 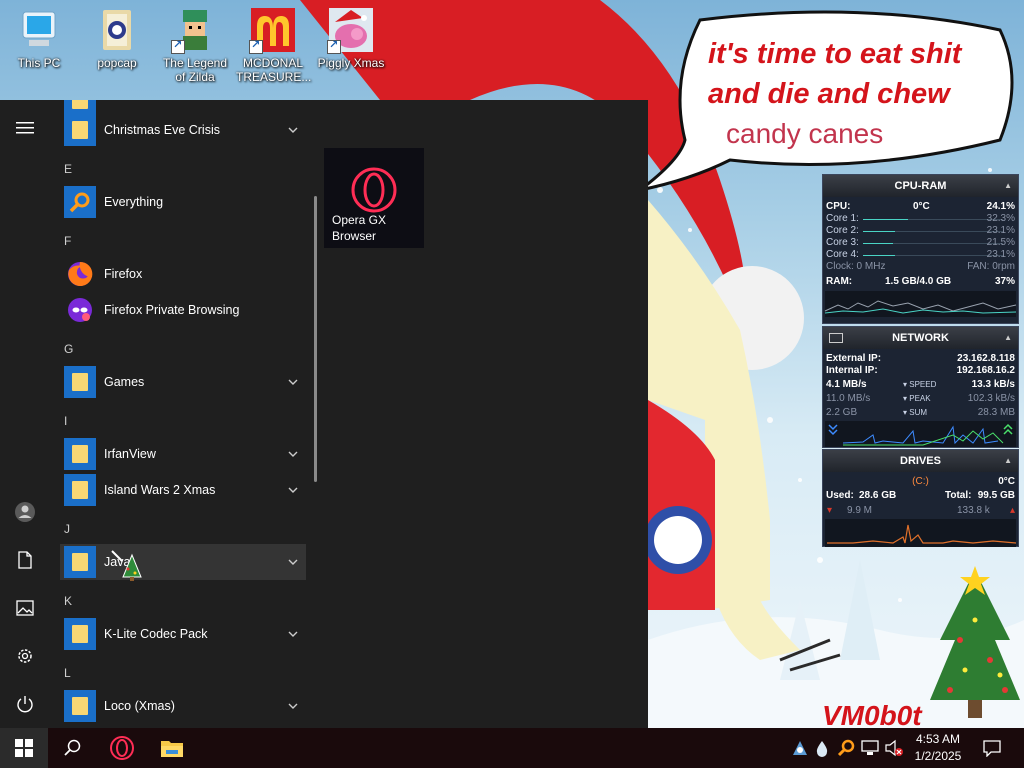 I want to click on section-letter: F, so click(x=67, y=241).